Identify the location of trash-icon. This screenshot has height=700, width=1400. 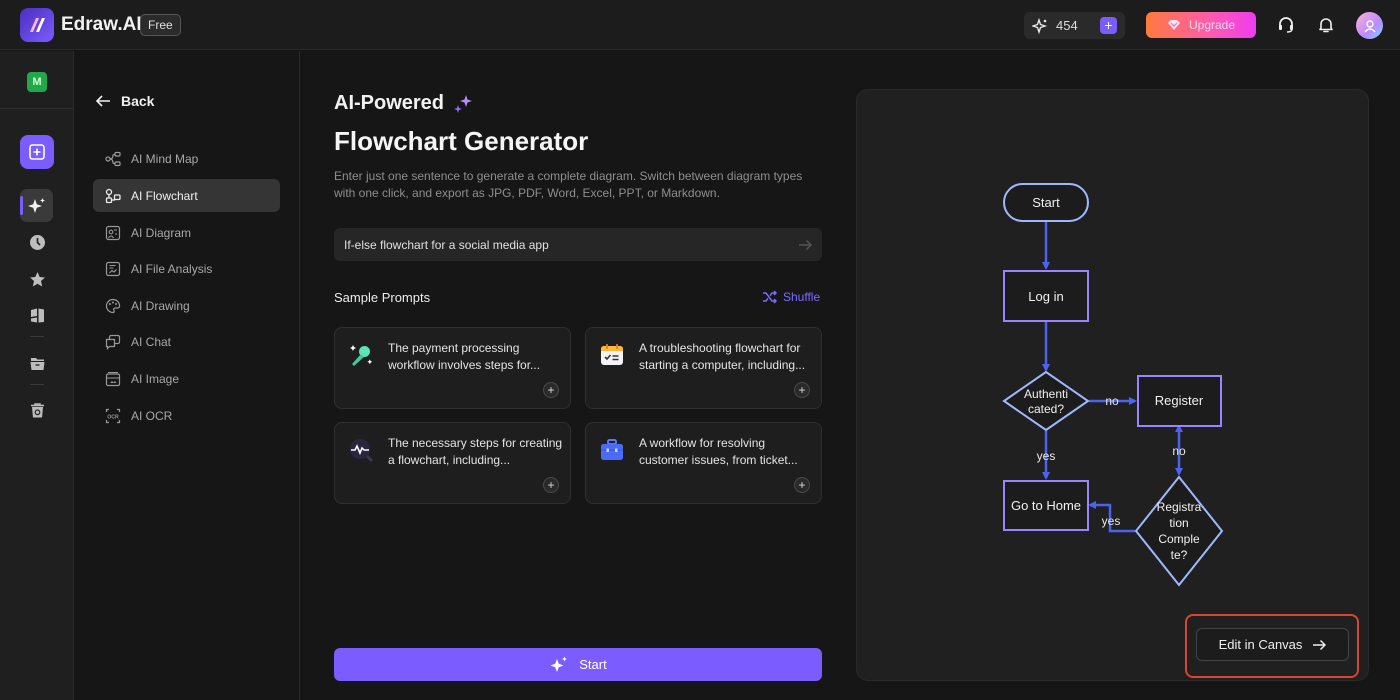
(37, 409).